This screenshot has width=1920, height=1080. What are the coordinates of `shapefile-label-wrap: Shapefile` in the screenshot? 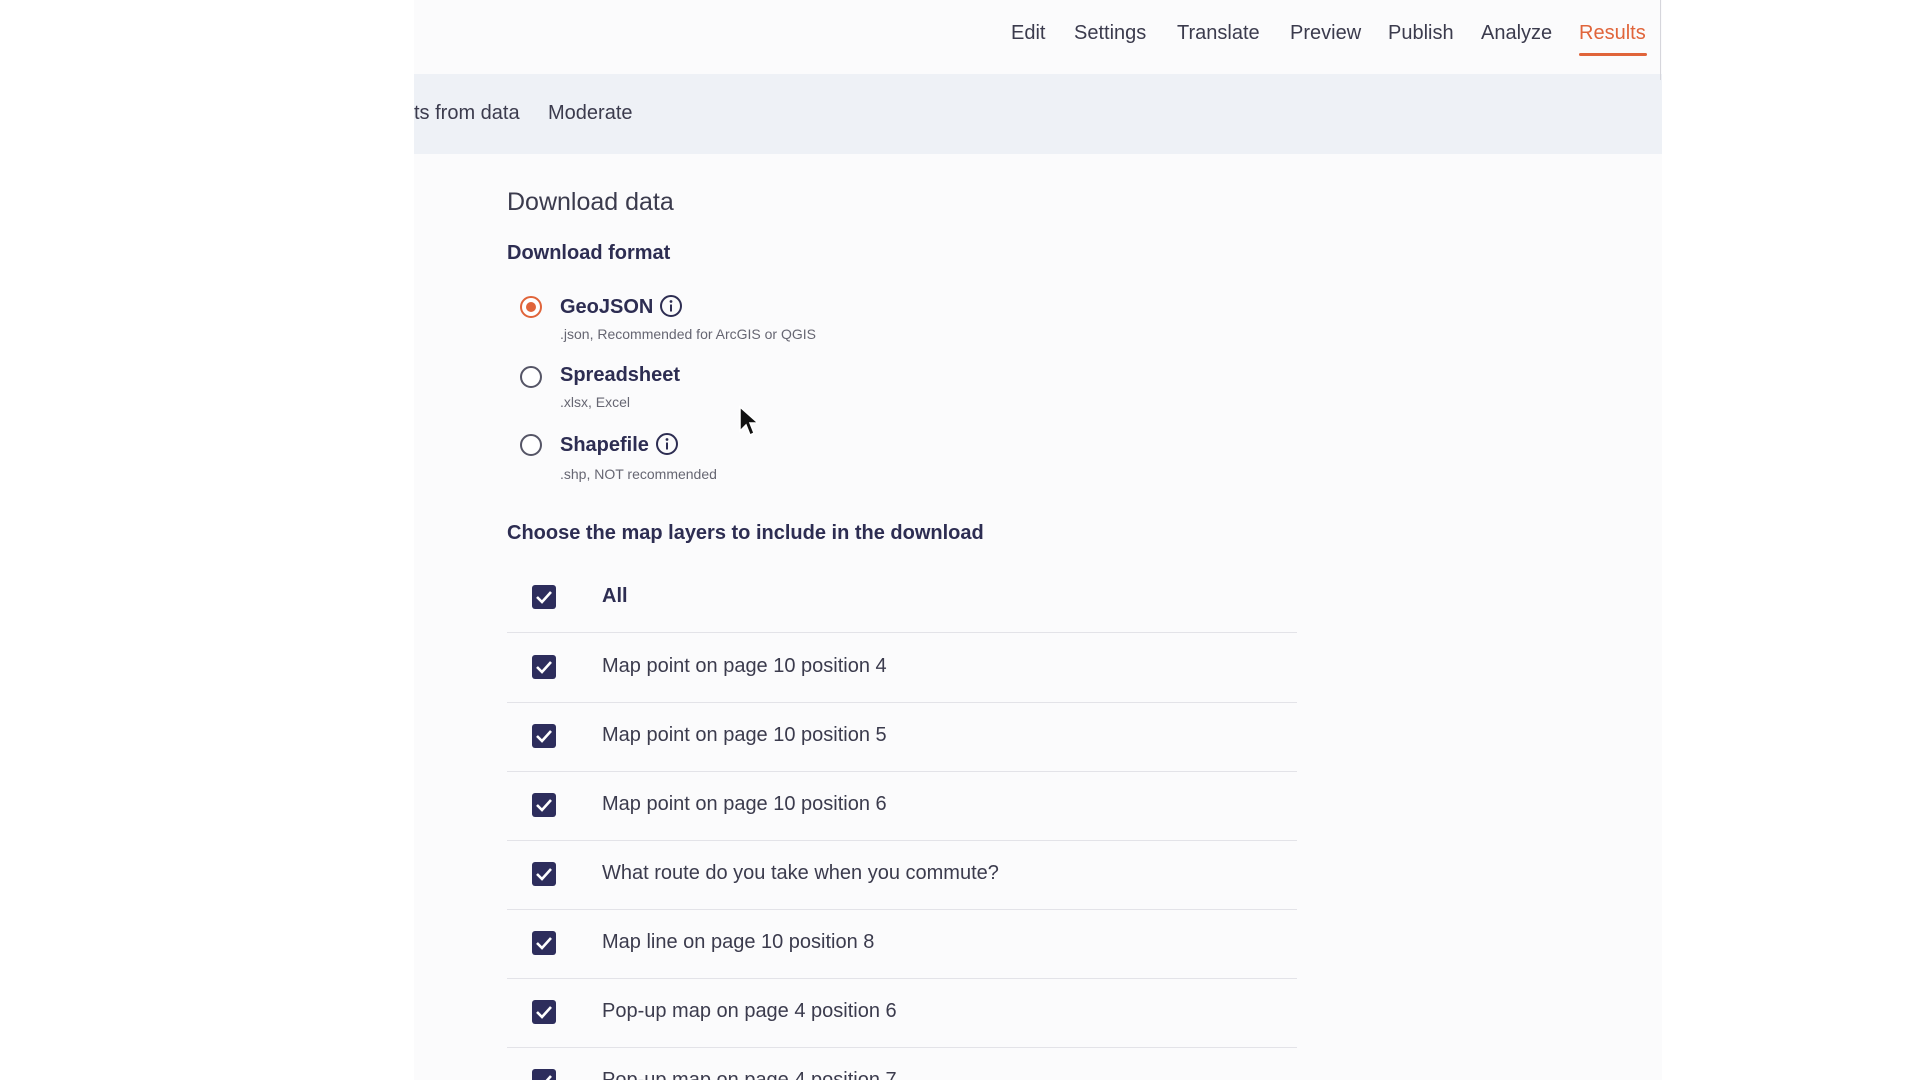 It's located at (619, 444).